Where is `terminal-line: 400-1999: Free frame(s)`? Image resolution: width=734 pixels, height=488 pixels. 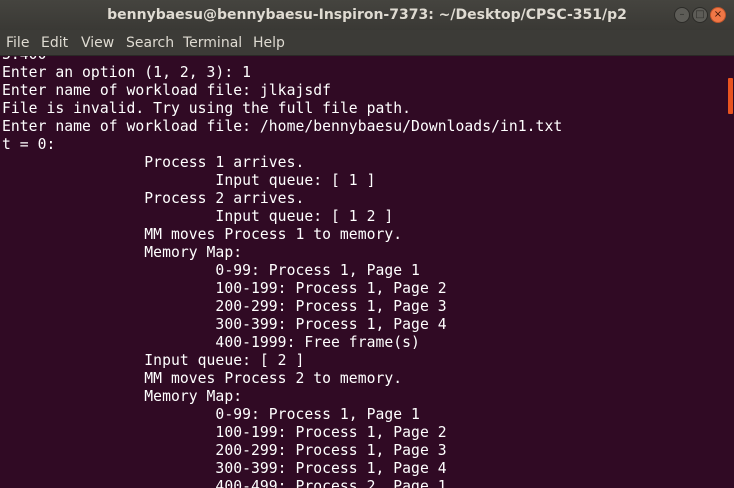 terminal-line: 400-1999: Free frame(s) is located at coordinates (211, 342).